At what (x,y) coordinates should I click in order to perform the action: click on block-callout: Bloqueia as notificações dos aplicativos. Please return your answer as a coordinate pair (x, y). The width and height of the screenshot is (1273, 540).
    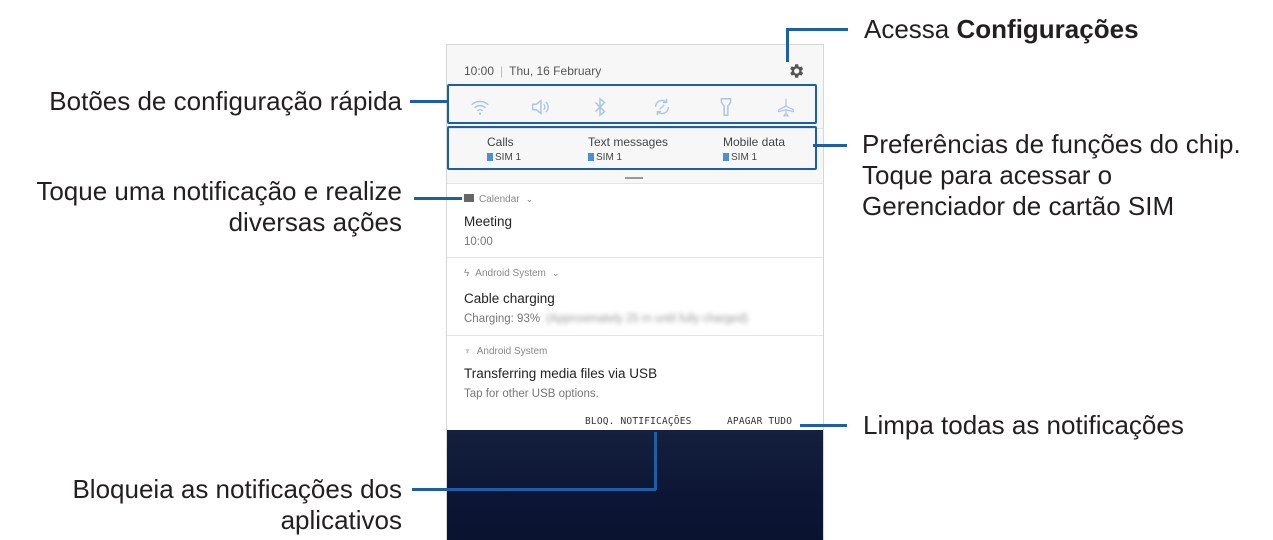
    Looking at the image, I should click on (237, 504).